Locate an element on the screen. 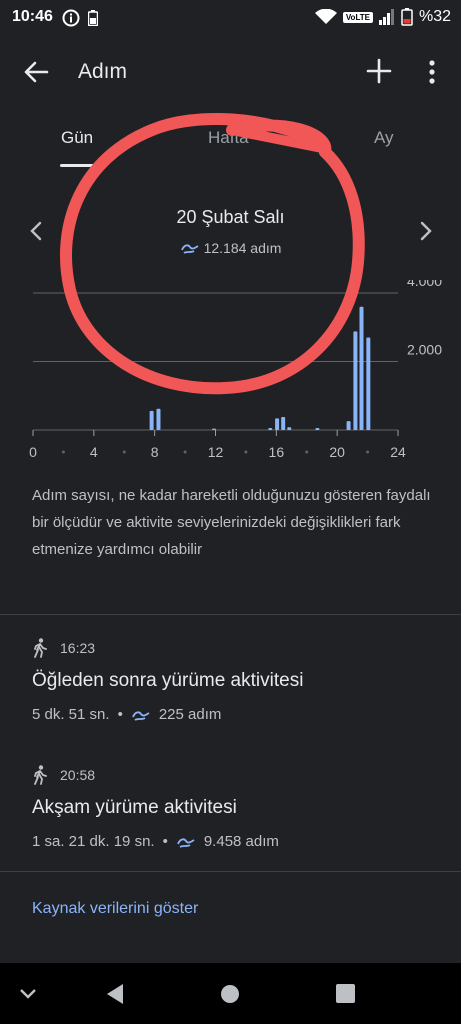 This screenshot has width=461, height=1024. nav-back-icon is located at coordinates (115, 994).